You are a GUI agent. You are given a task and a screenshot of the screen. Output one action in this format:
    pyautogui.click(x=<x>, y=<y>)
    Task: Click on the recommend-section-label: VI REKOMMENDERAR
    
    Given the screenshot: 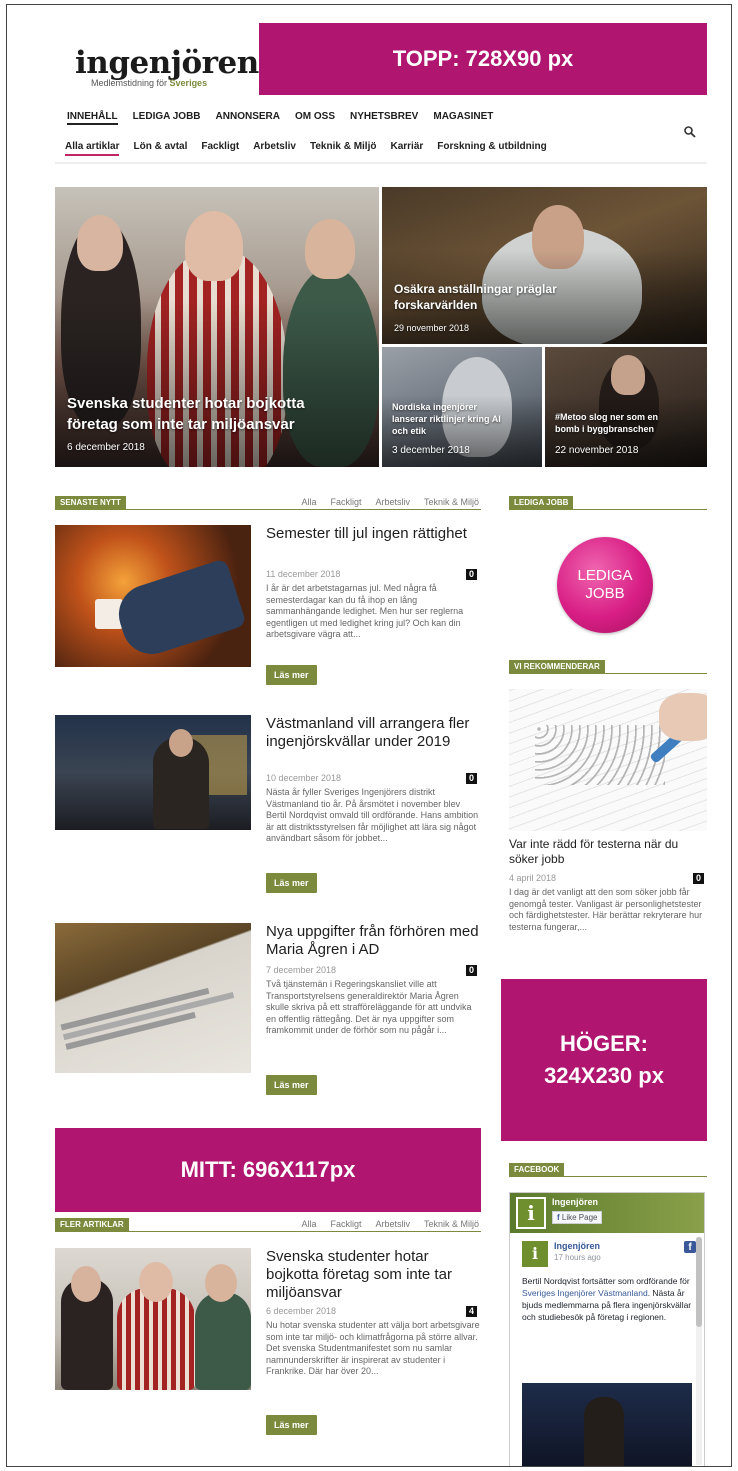 What is the action you would take?
    pyautogui.click(x=557, y=667)
    